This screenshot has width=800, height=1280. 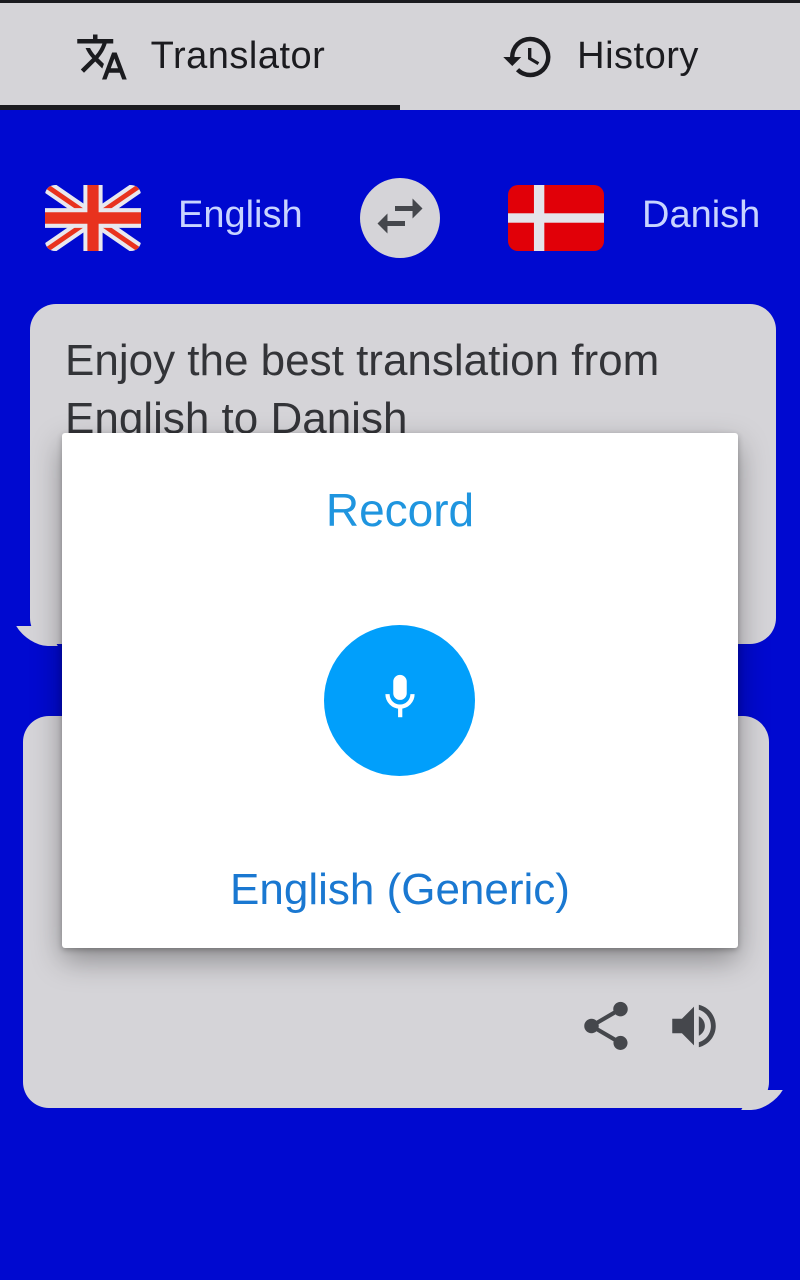 I want to click on record-mic-button, so click(x=399, y=700).